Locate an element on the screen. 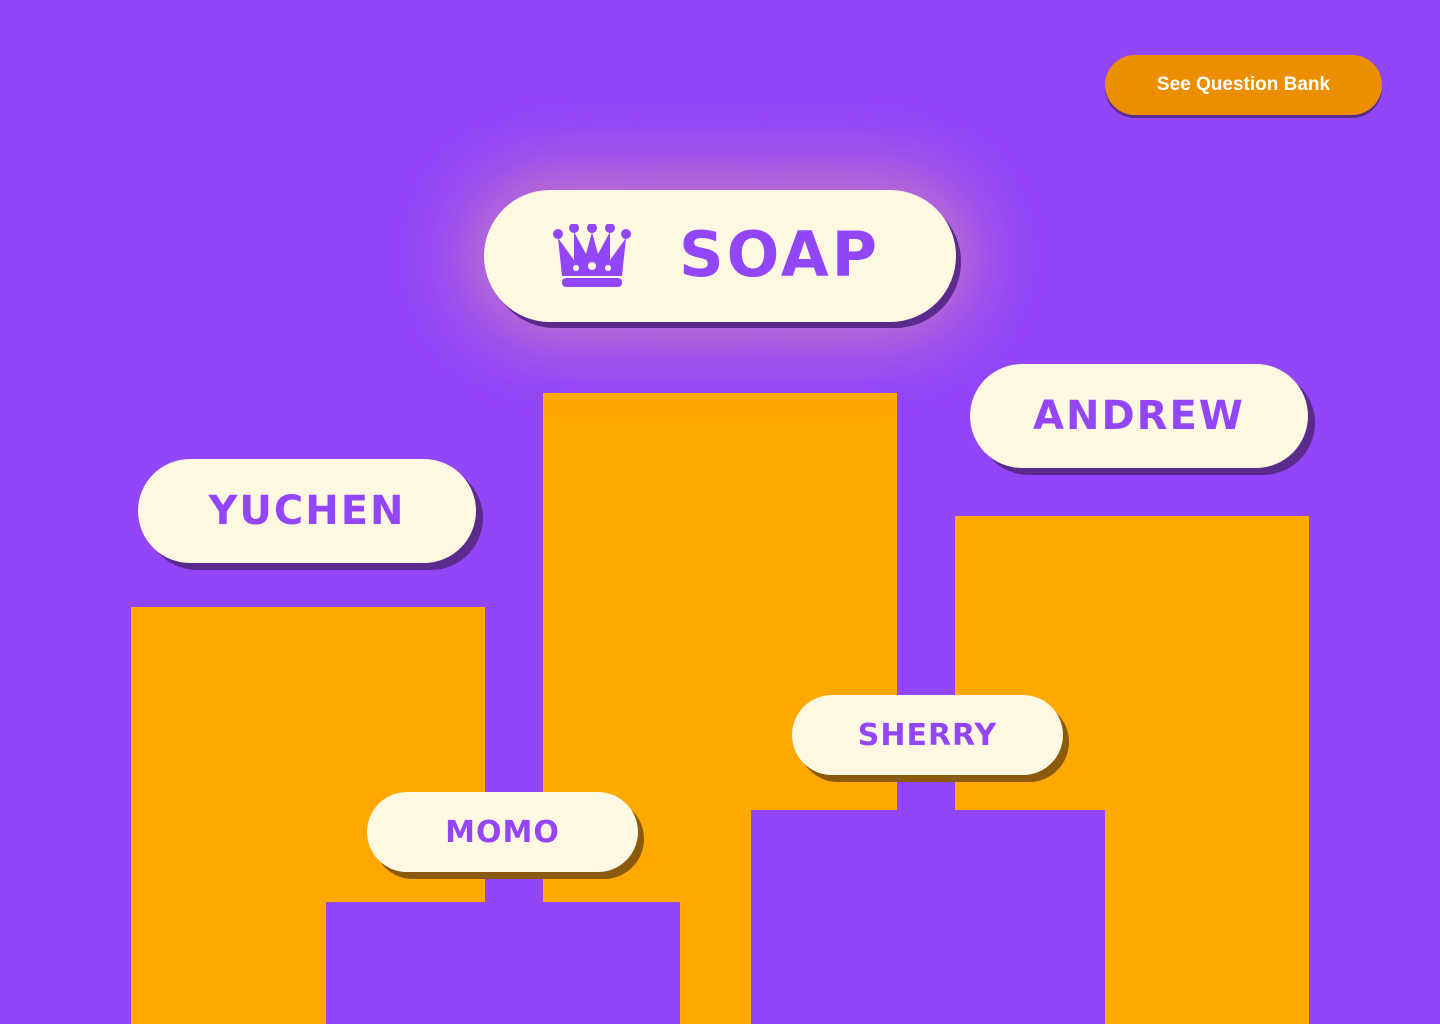 The image size is (1440, 1024). player-name: MOMO is located at coordinates (502, 832).